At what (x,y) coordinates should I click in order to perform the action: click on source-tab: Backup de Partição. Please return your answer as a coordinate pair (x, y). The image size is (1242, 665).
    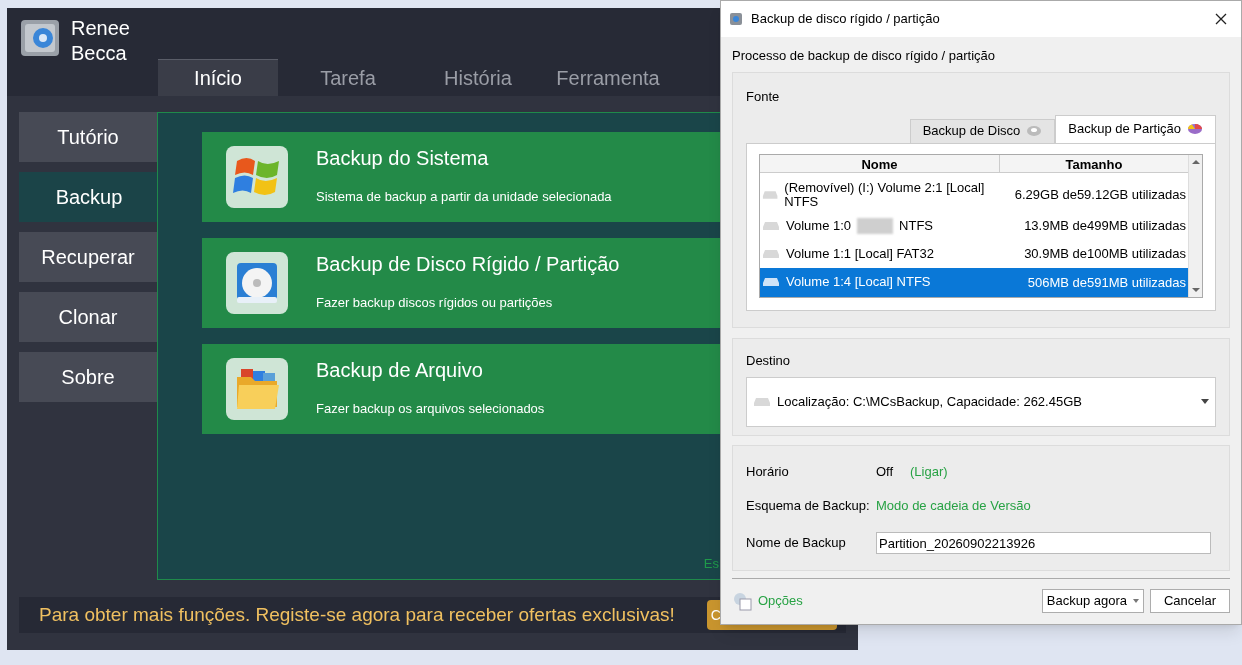
    Looking at the image, I should click on (1135, 128).